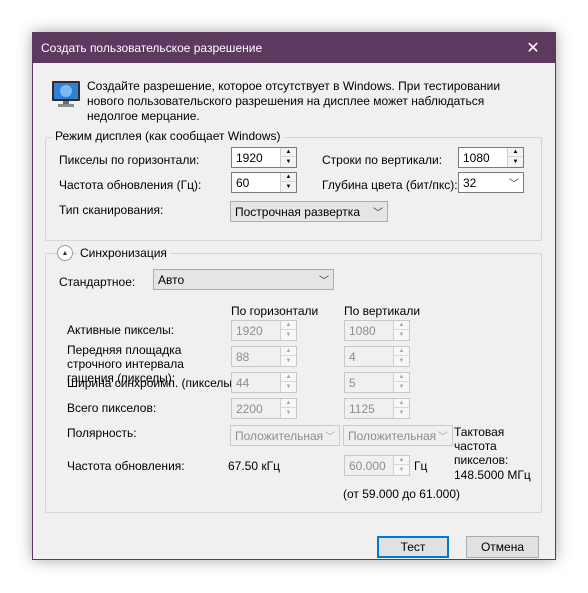 The image size is (588, 593). Describe the element at coordinates (243, 383) in the screenshot. I see `sync-width-h-value: 44` at that location.